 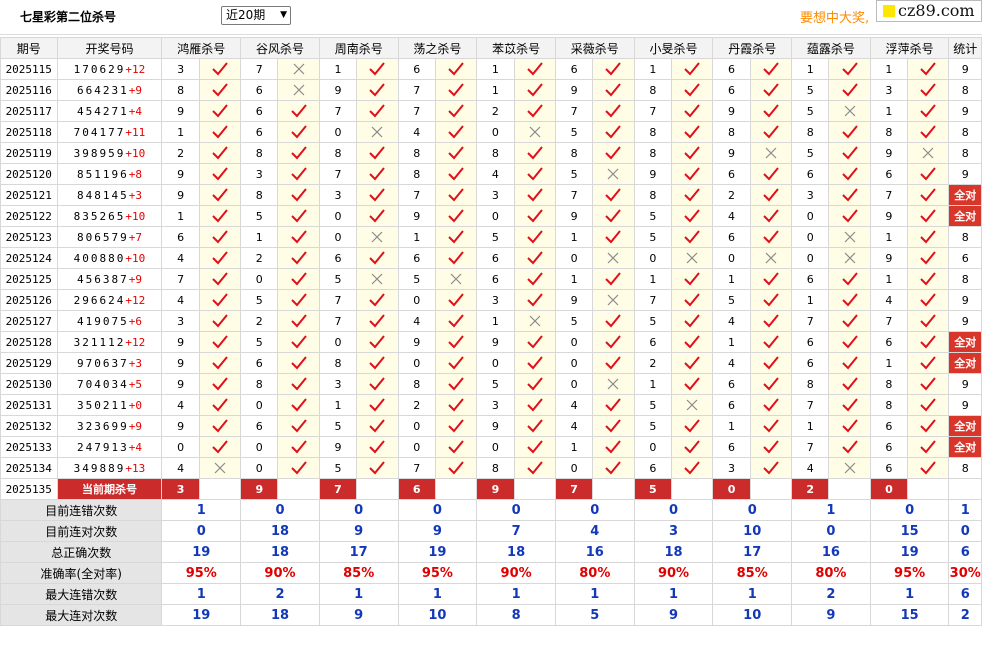 What do you see at coordinates (594, 552) in the screenshot?
I see `stats-value: 16` at bounding box center [594, 552].